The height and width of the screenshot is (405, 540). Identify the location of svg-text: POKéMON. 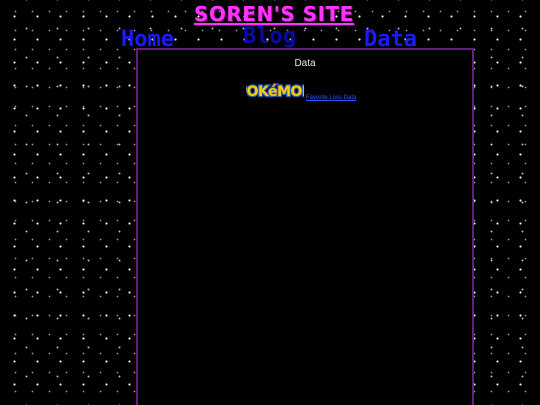
(275, 92).